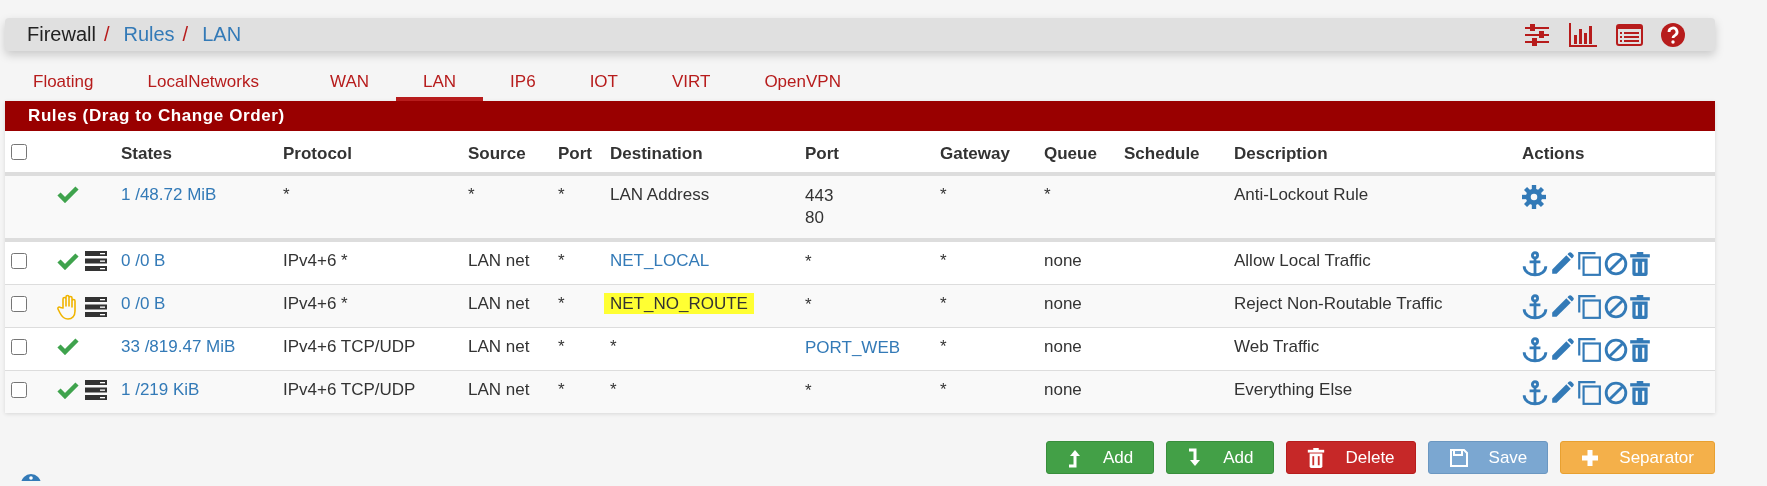 Image resolution: width=1767 pixels, height=486 pixels. Describe the element at coordinates (1162, 153) in the screenshot. I see `column-header: Schedule` at that location.